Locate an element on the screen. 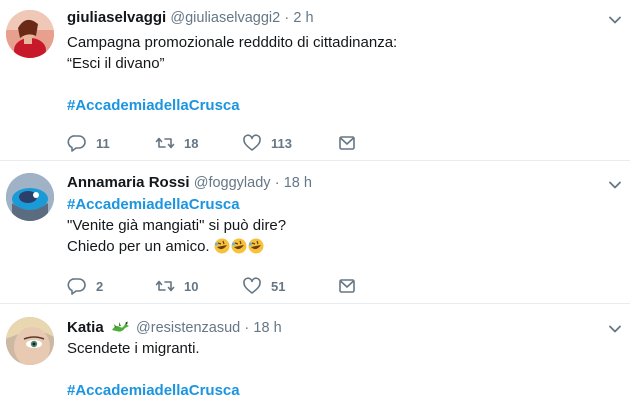 Image resolution: width=630 pixels, height=415 pixels. display-name: giuliaselvaggi is located at coordinates (116, 17).